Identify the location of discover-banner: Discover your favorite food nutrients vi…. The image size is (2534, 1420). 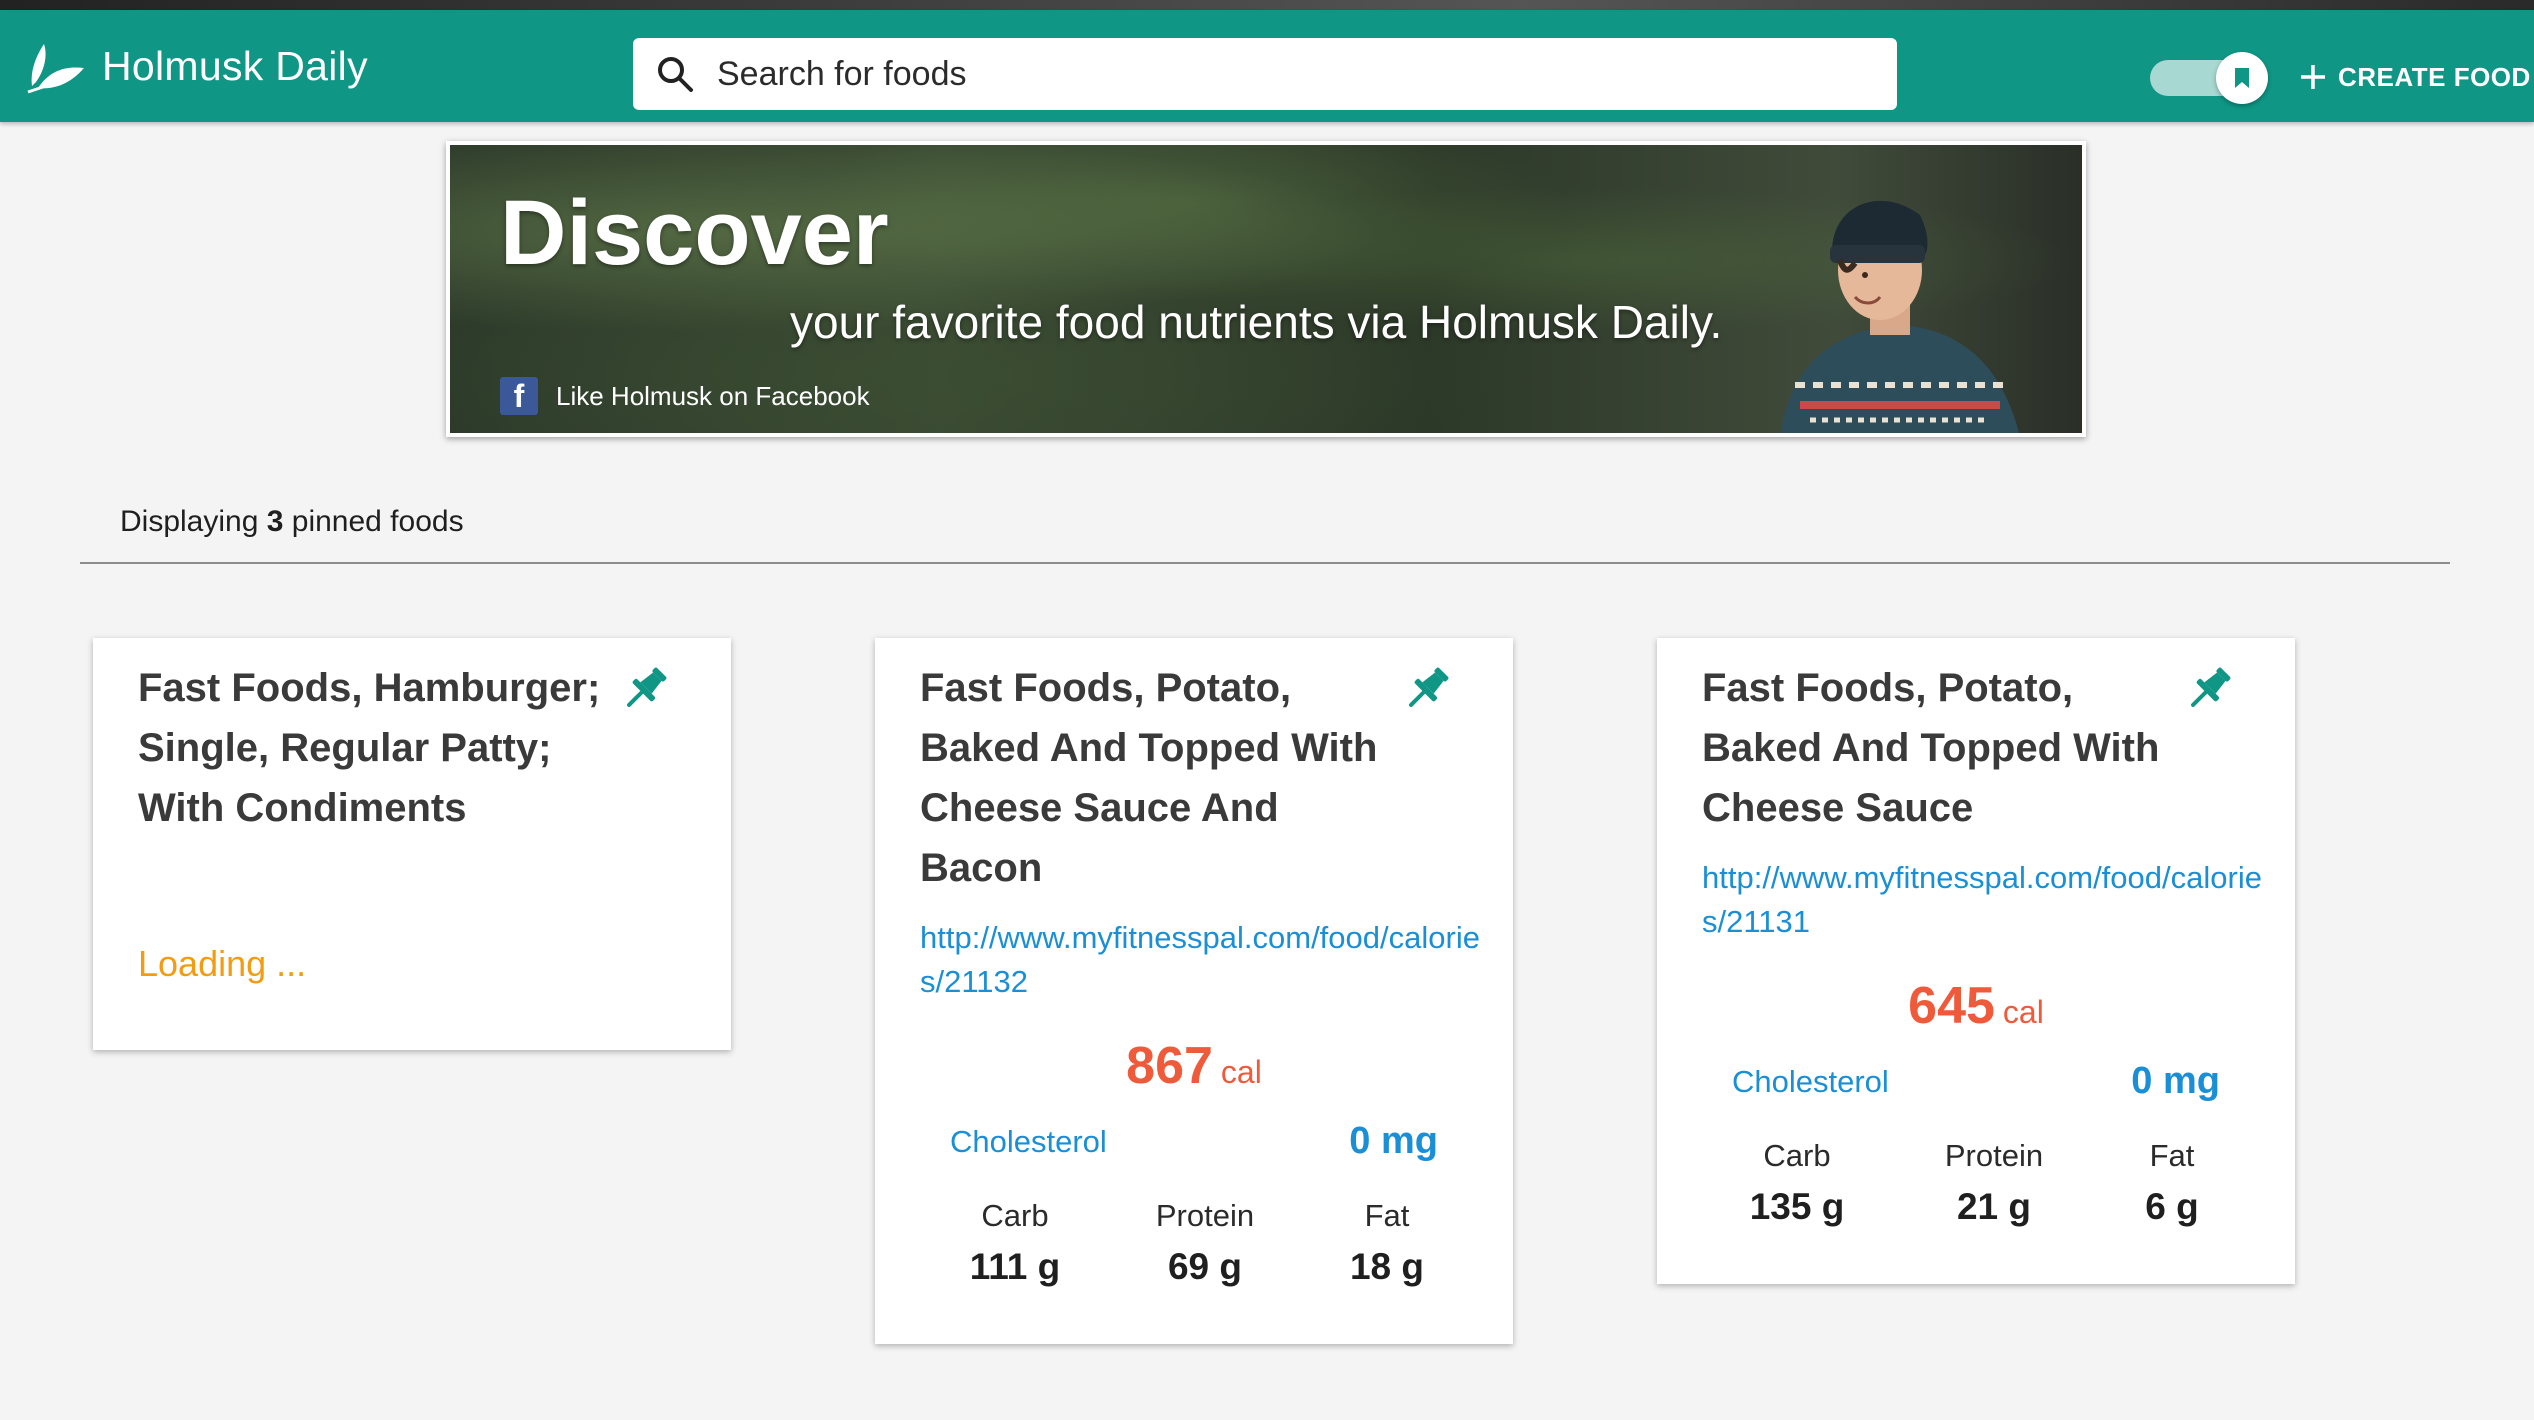
(1266, 289).